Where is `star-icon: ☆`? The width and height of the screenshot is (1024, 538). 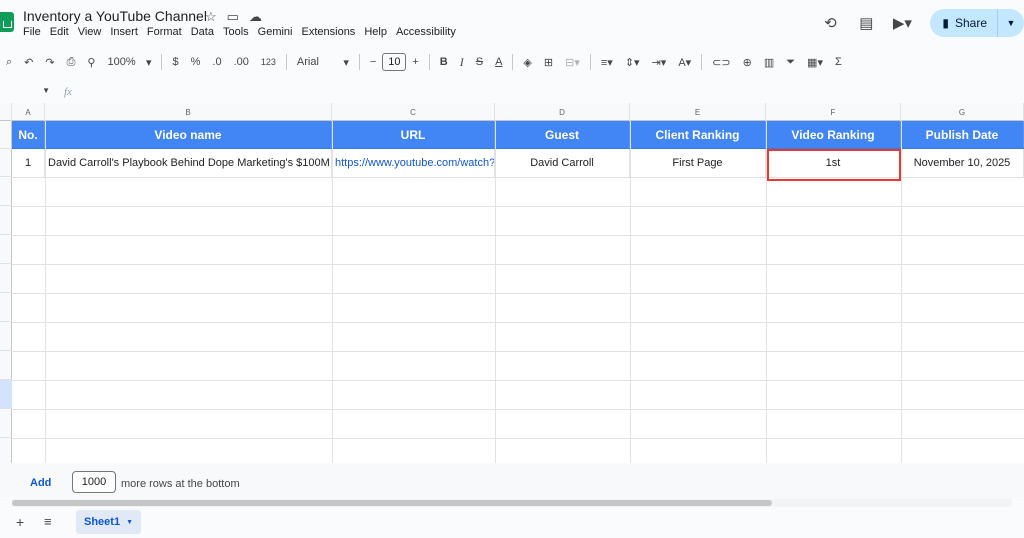 star-icon: ☆ is located at coordinates (211, 17).